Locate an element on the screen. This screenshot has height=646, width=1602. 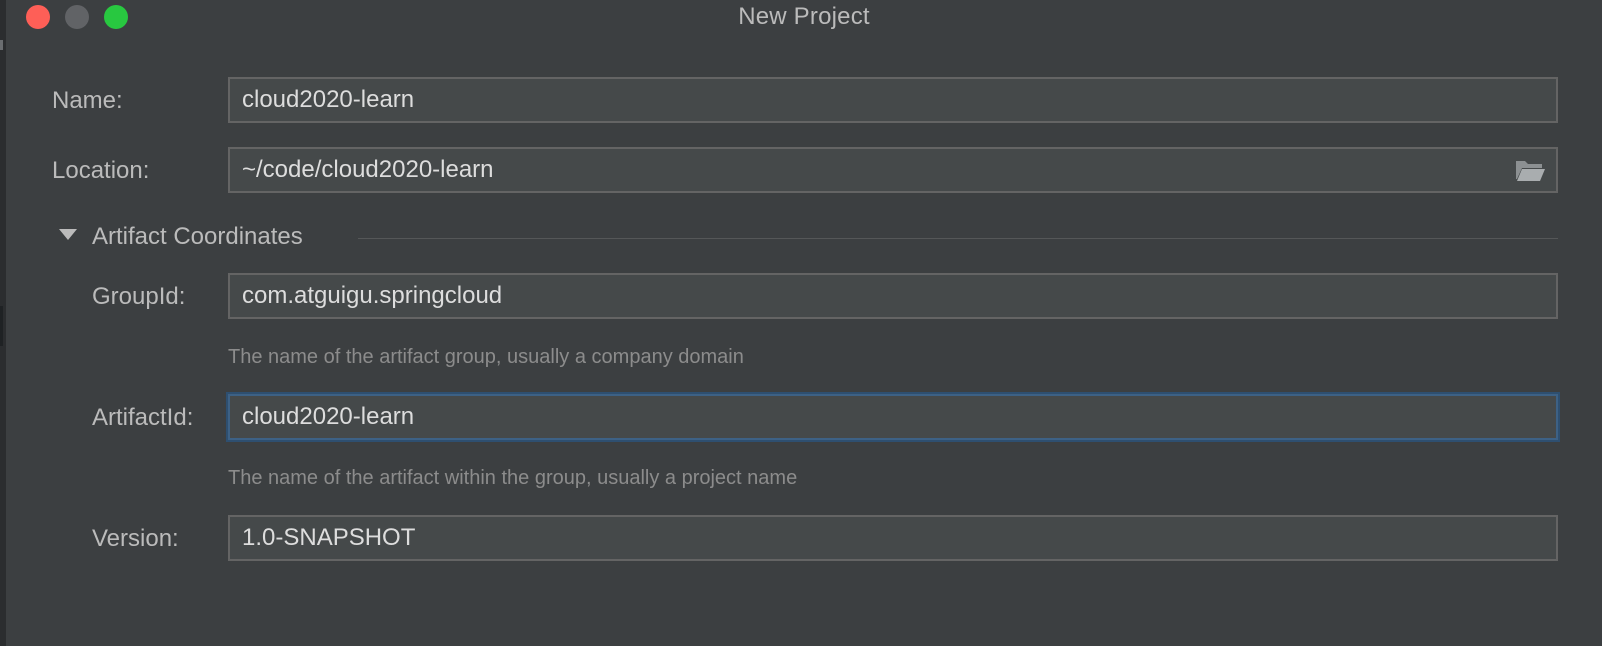
artifact-id-input: cloud2020-learn is located at coordinates (893, 417).